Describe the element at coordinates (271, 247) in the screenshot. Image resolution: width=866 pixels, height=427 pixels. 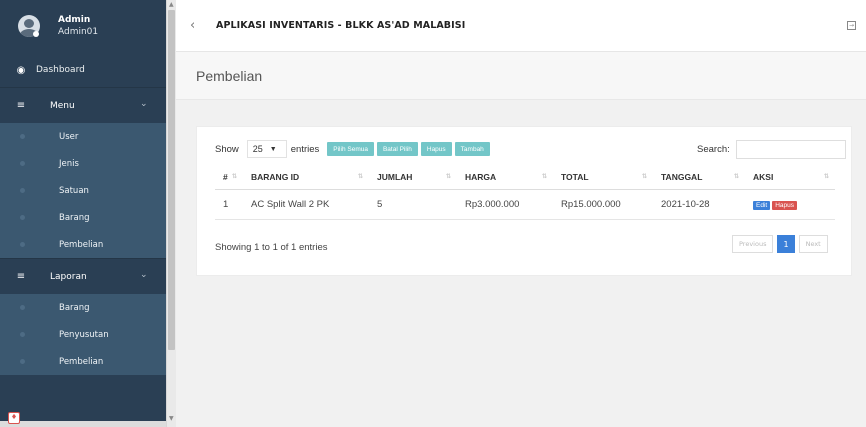
I see `table-info: Showing 1 to 1 of 1 entries` at that location.